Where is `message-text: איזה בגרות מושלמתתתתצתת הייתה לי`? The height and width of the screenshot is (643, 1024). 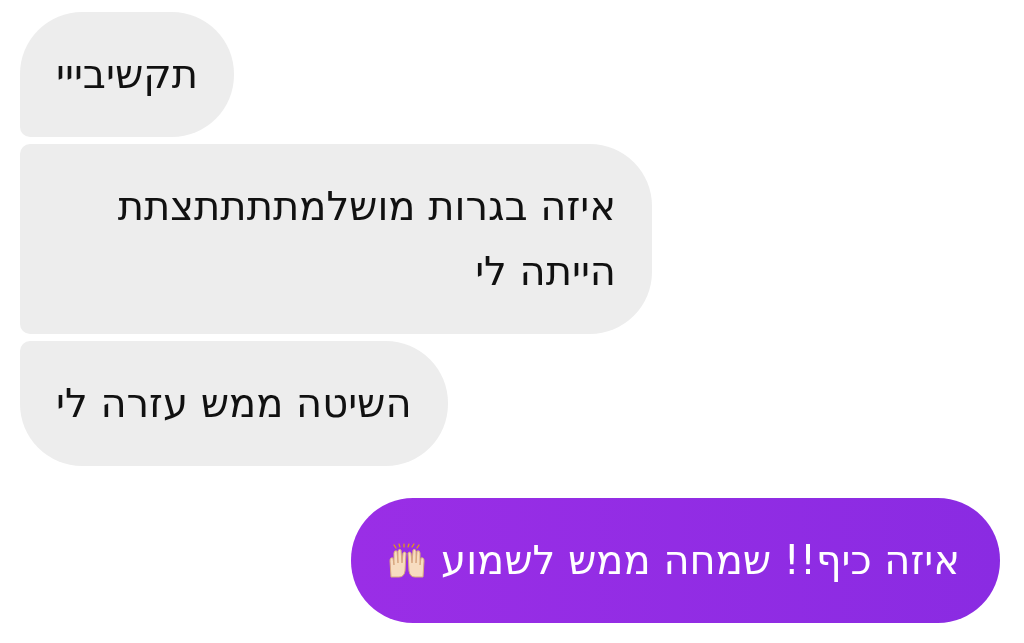 message-text: איזה בגרות מושלמתתתתצתת הייתה לי is located at coordinates (366, 239).